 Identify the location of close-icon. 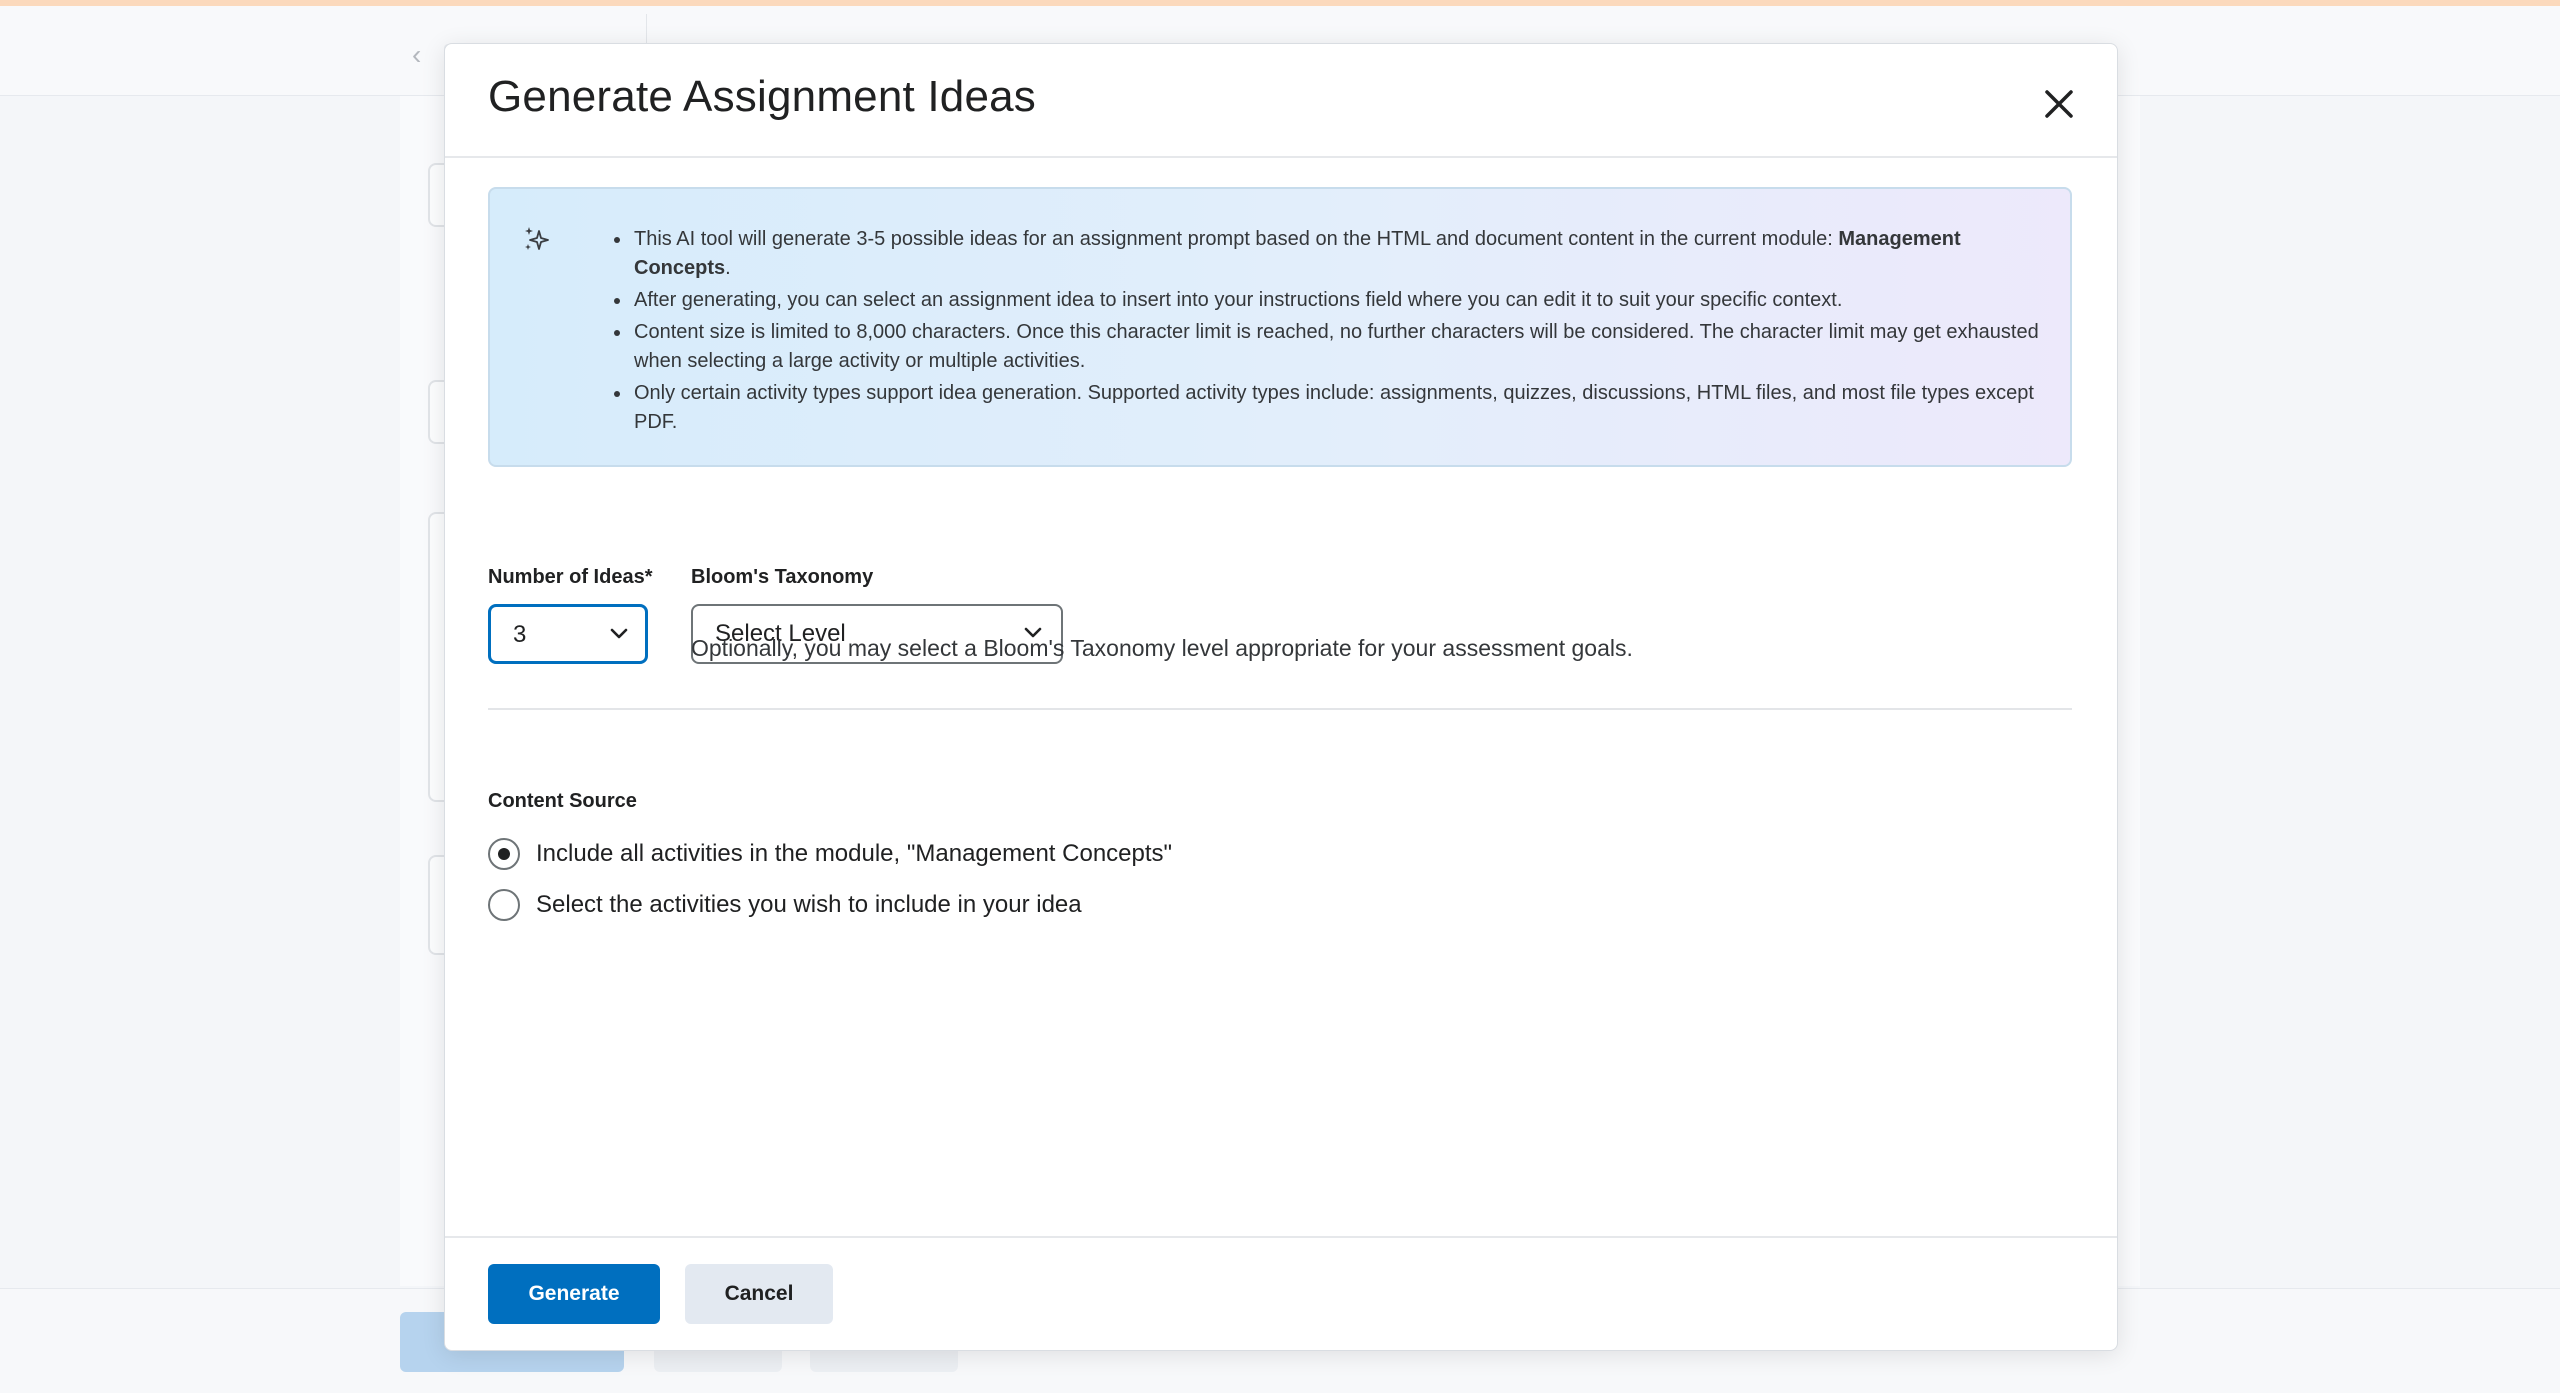
(2059, 104).